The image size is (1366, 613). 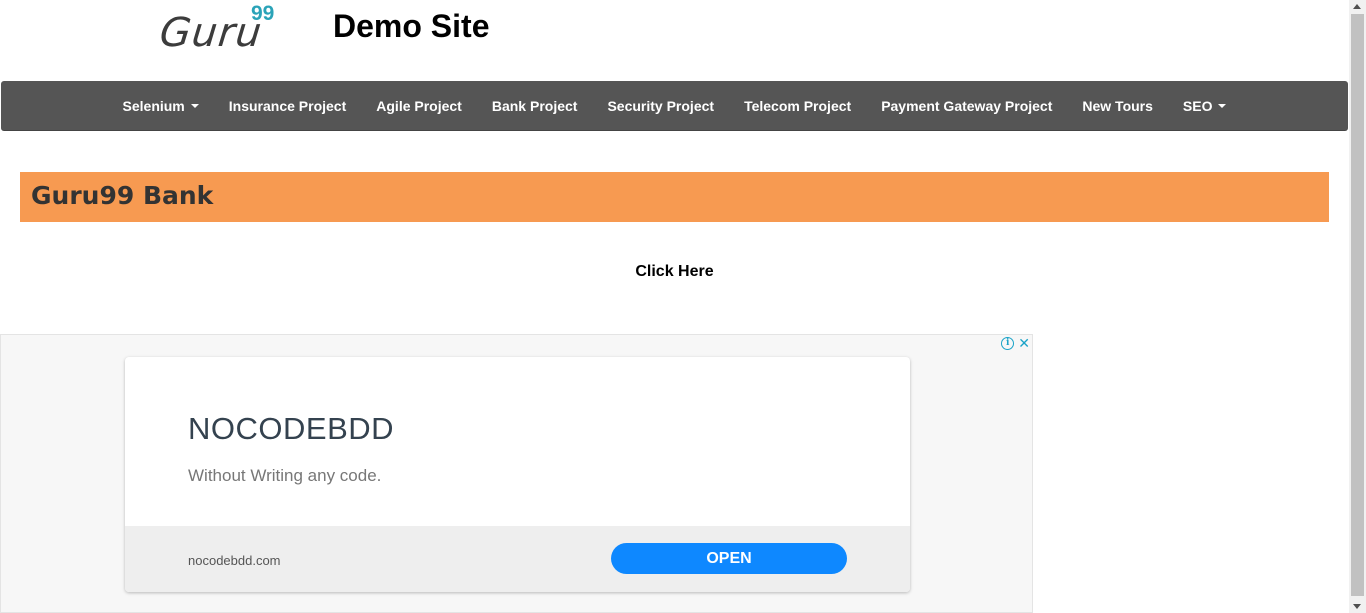 I want to click on scroll-down-arrow-icon, so click(x=1357, y=606).